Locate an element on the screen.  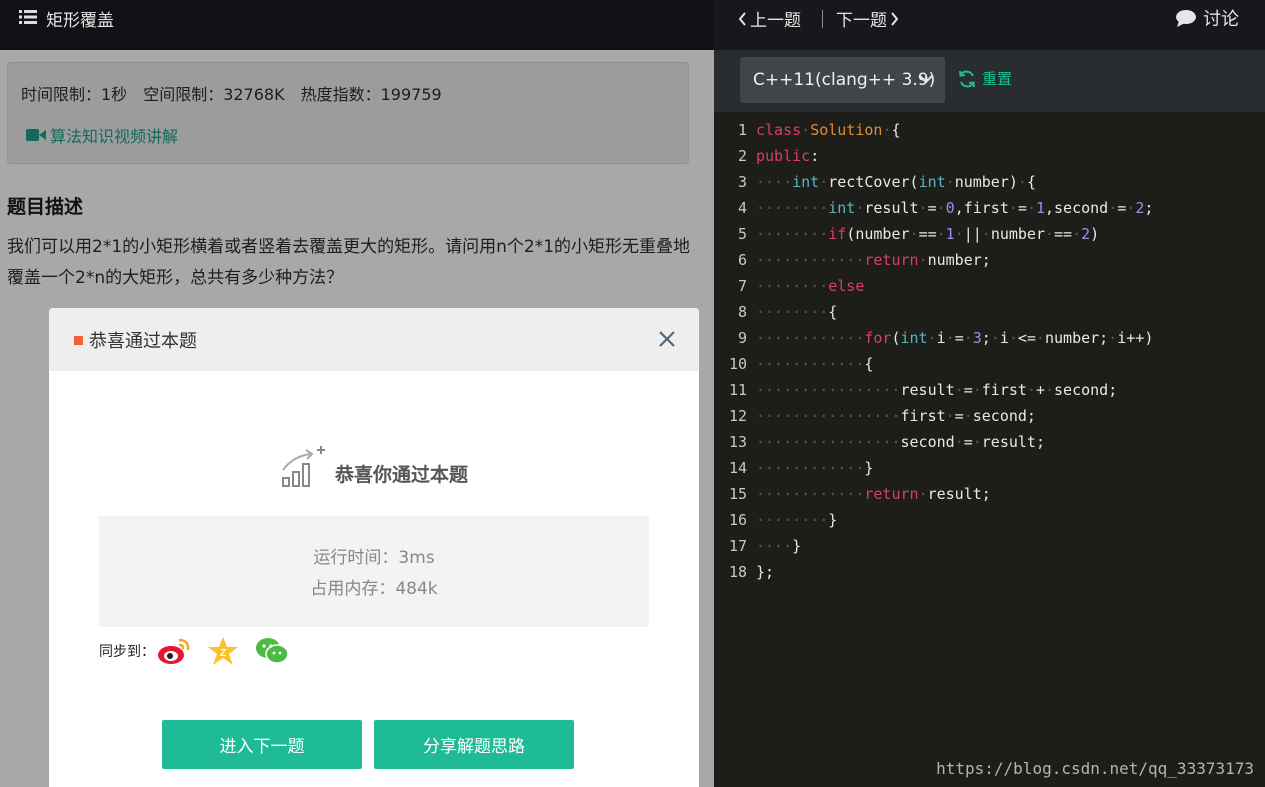
video-camera-icon is located at coordinates (36, 135).